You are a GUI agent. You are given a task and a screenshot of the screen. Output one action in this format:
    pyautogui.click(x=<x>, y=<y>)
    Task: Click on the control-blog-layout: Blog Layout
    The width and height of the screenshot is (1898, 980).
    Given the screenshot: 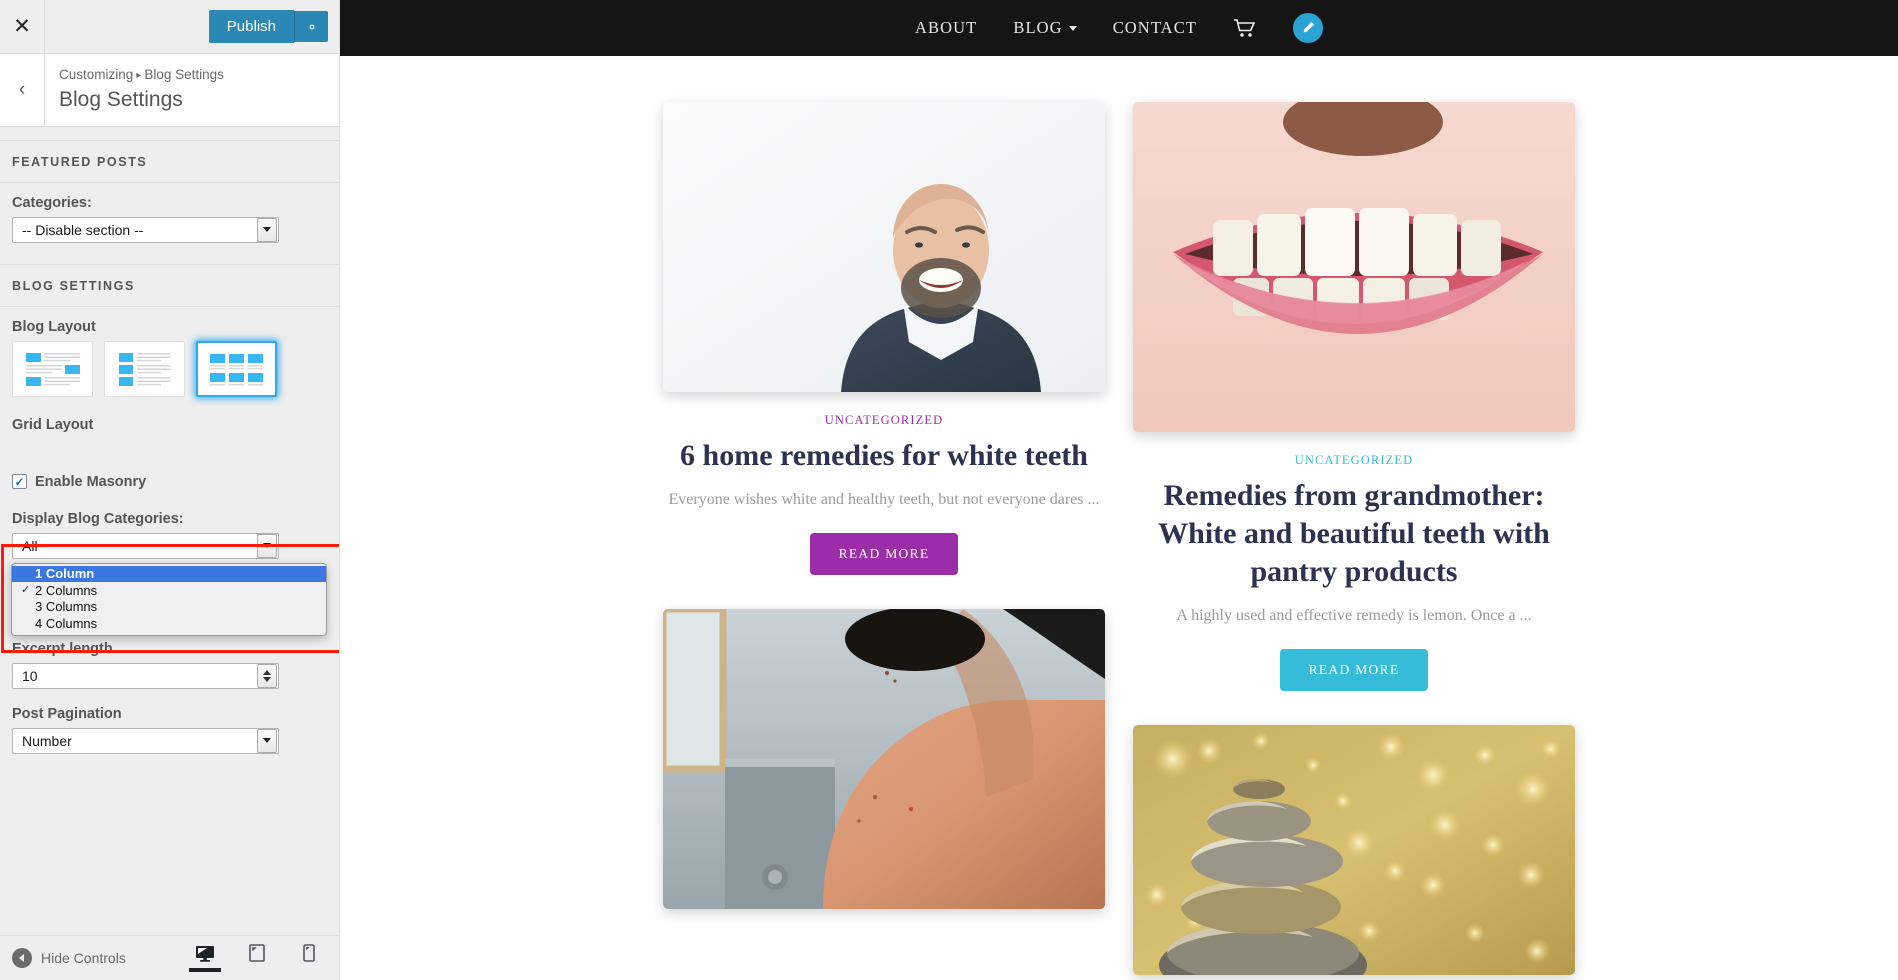 What is the action you would take?
    pyautogui.click(x=169, y=358)
    